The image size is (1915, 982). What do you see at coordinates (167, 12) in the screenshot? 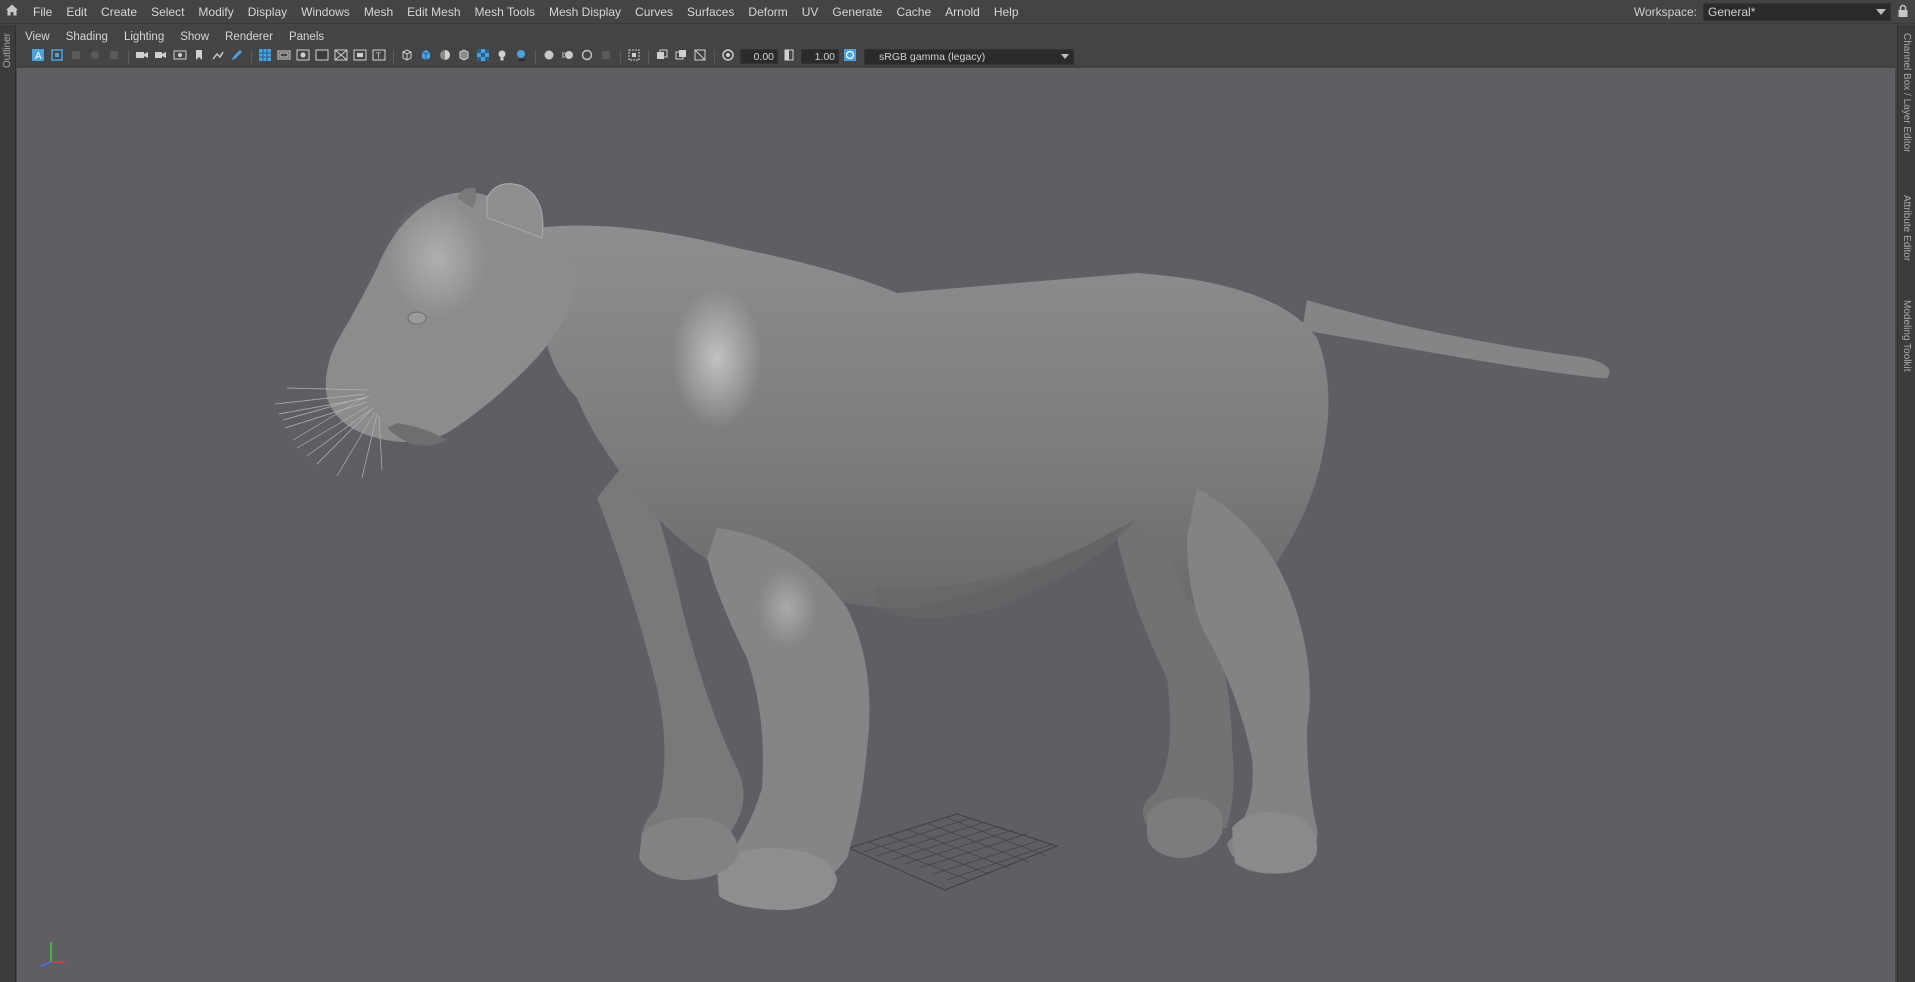
I see `menu-select: Select` at bounding box center [167, 12].